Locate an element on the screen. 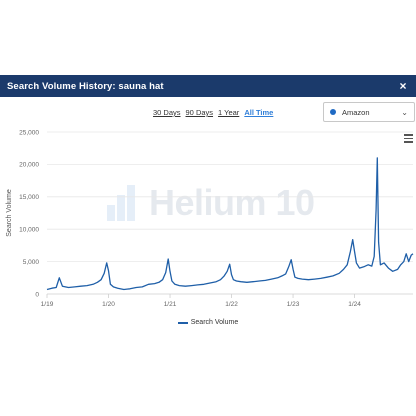 The height and width of the screenshot is (416, 416). chart-legend: Search Volume is located at coordinates (208, 322).